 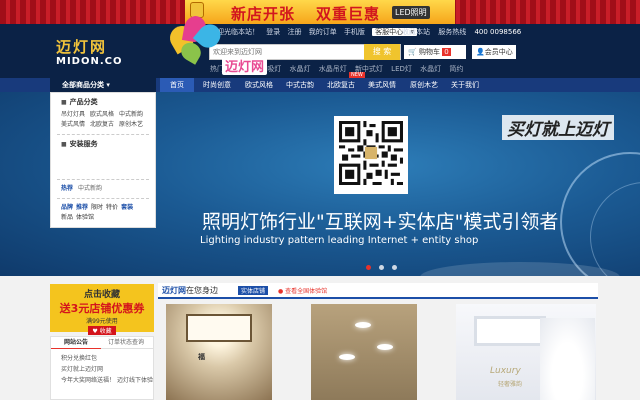 I want to click on sidebar-link: 中式新韵, so click(x=131, y=114).